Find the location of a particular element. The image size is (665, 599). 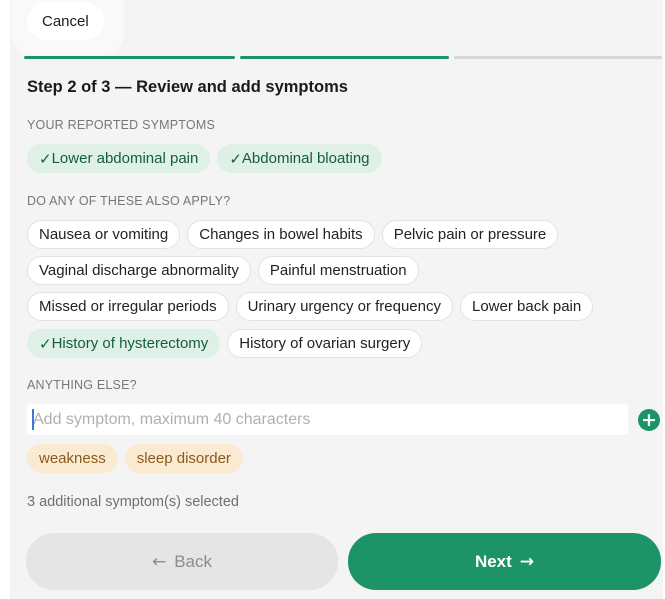

suggested-symptom-chip: Vaginal discharge abnormality is located at coordinates (139, 270).